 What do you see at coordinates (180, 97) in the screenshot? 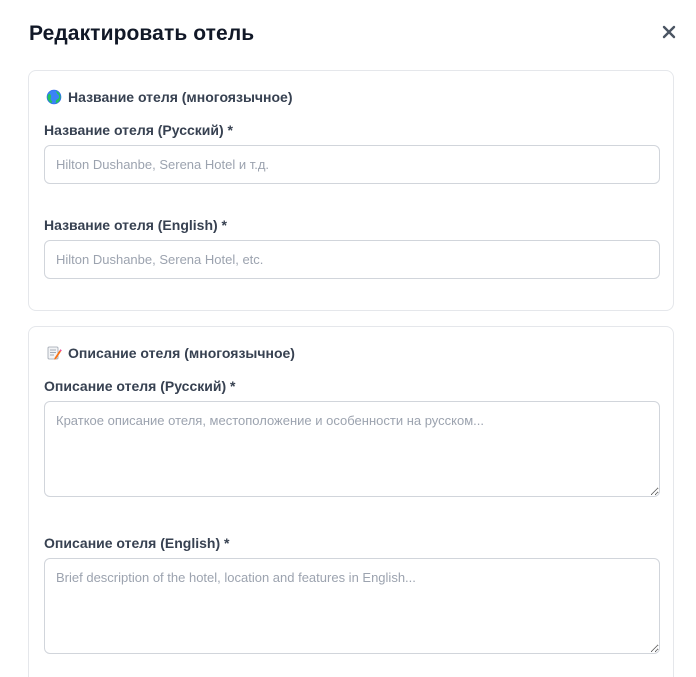
I see `hotel-name-section-title: Название отеля (многоязычное)` at bounding box center [180, 97].